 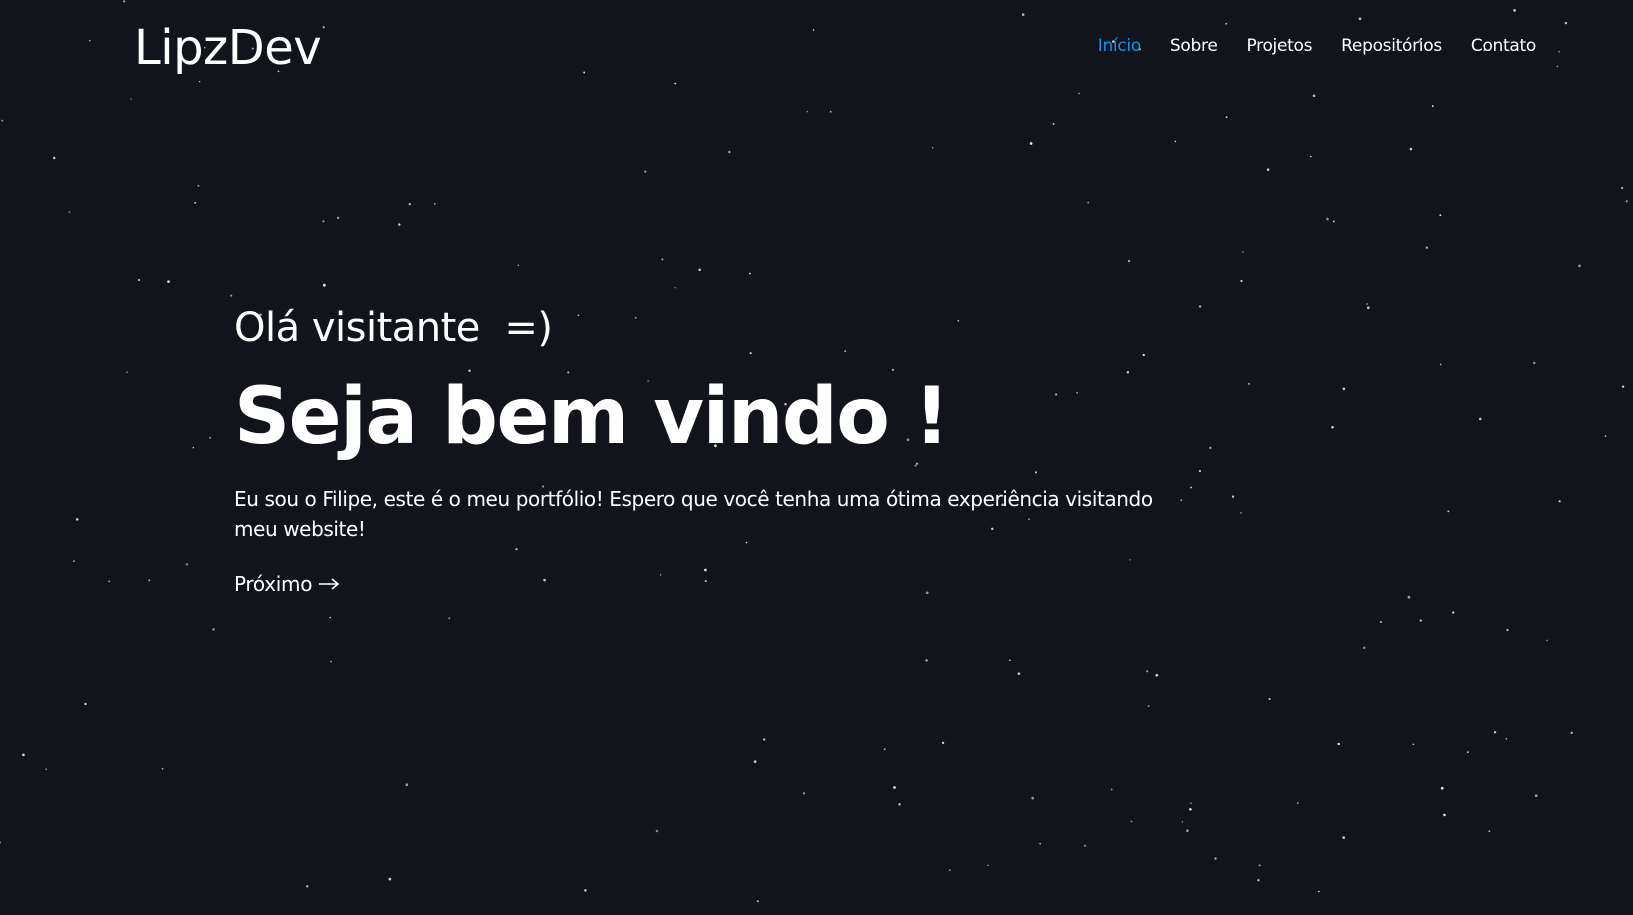 What do you see at coordinates (228, 48) in the screenshot?
I see `site-logo: LipzDev` at bounding box center [228, 48].